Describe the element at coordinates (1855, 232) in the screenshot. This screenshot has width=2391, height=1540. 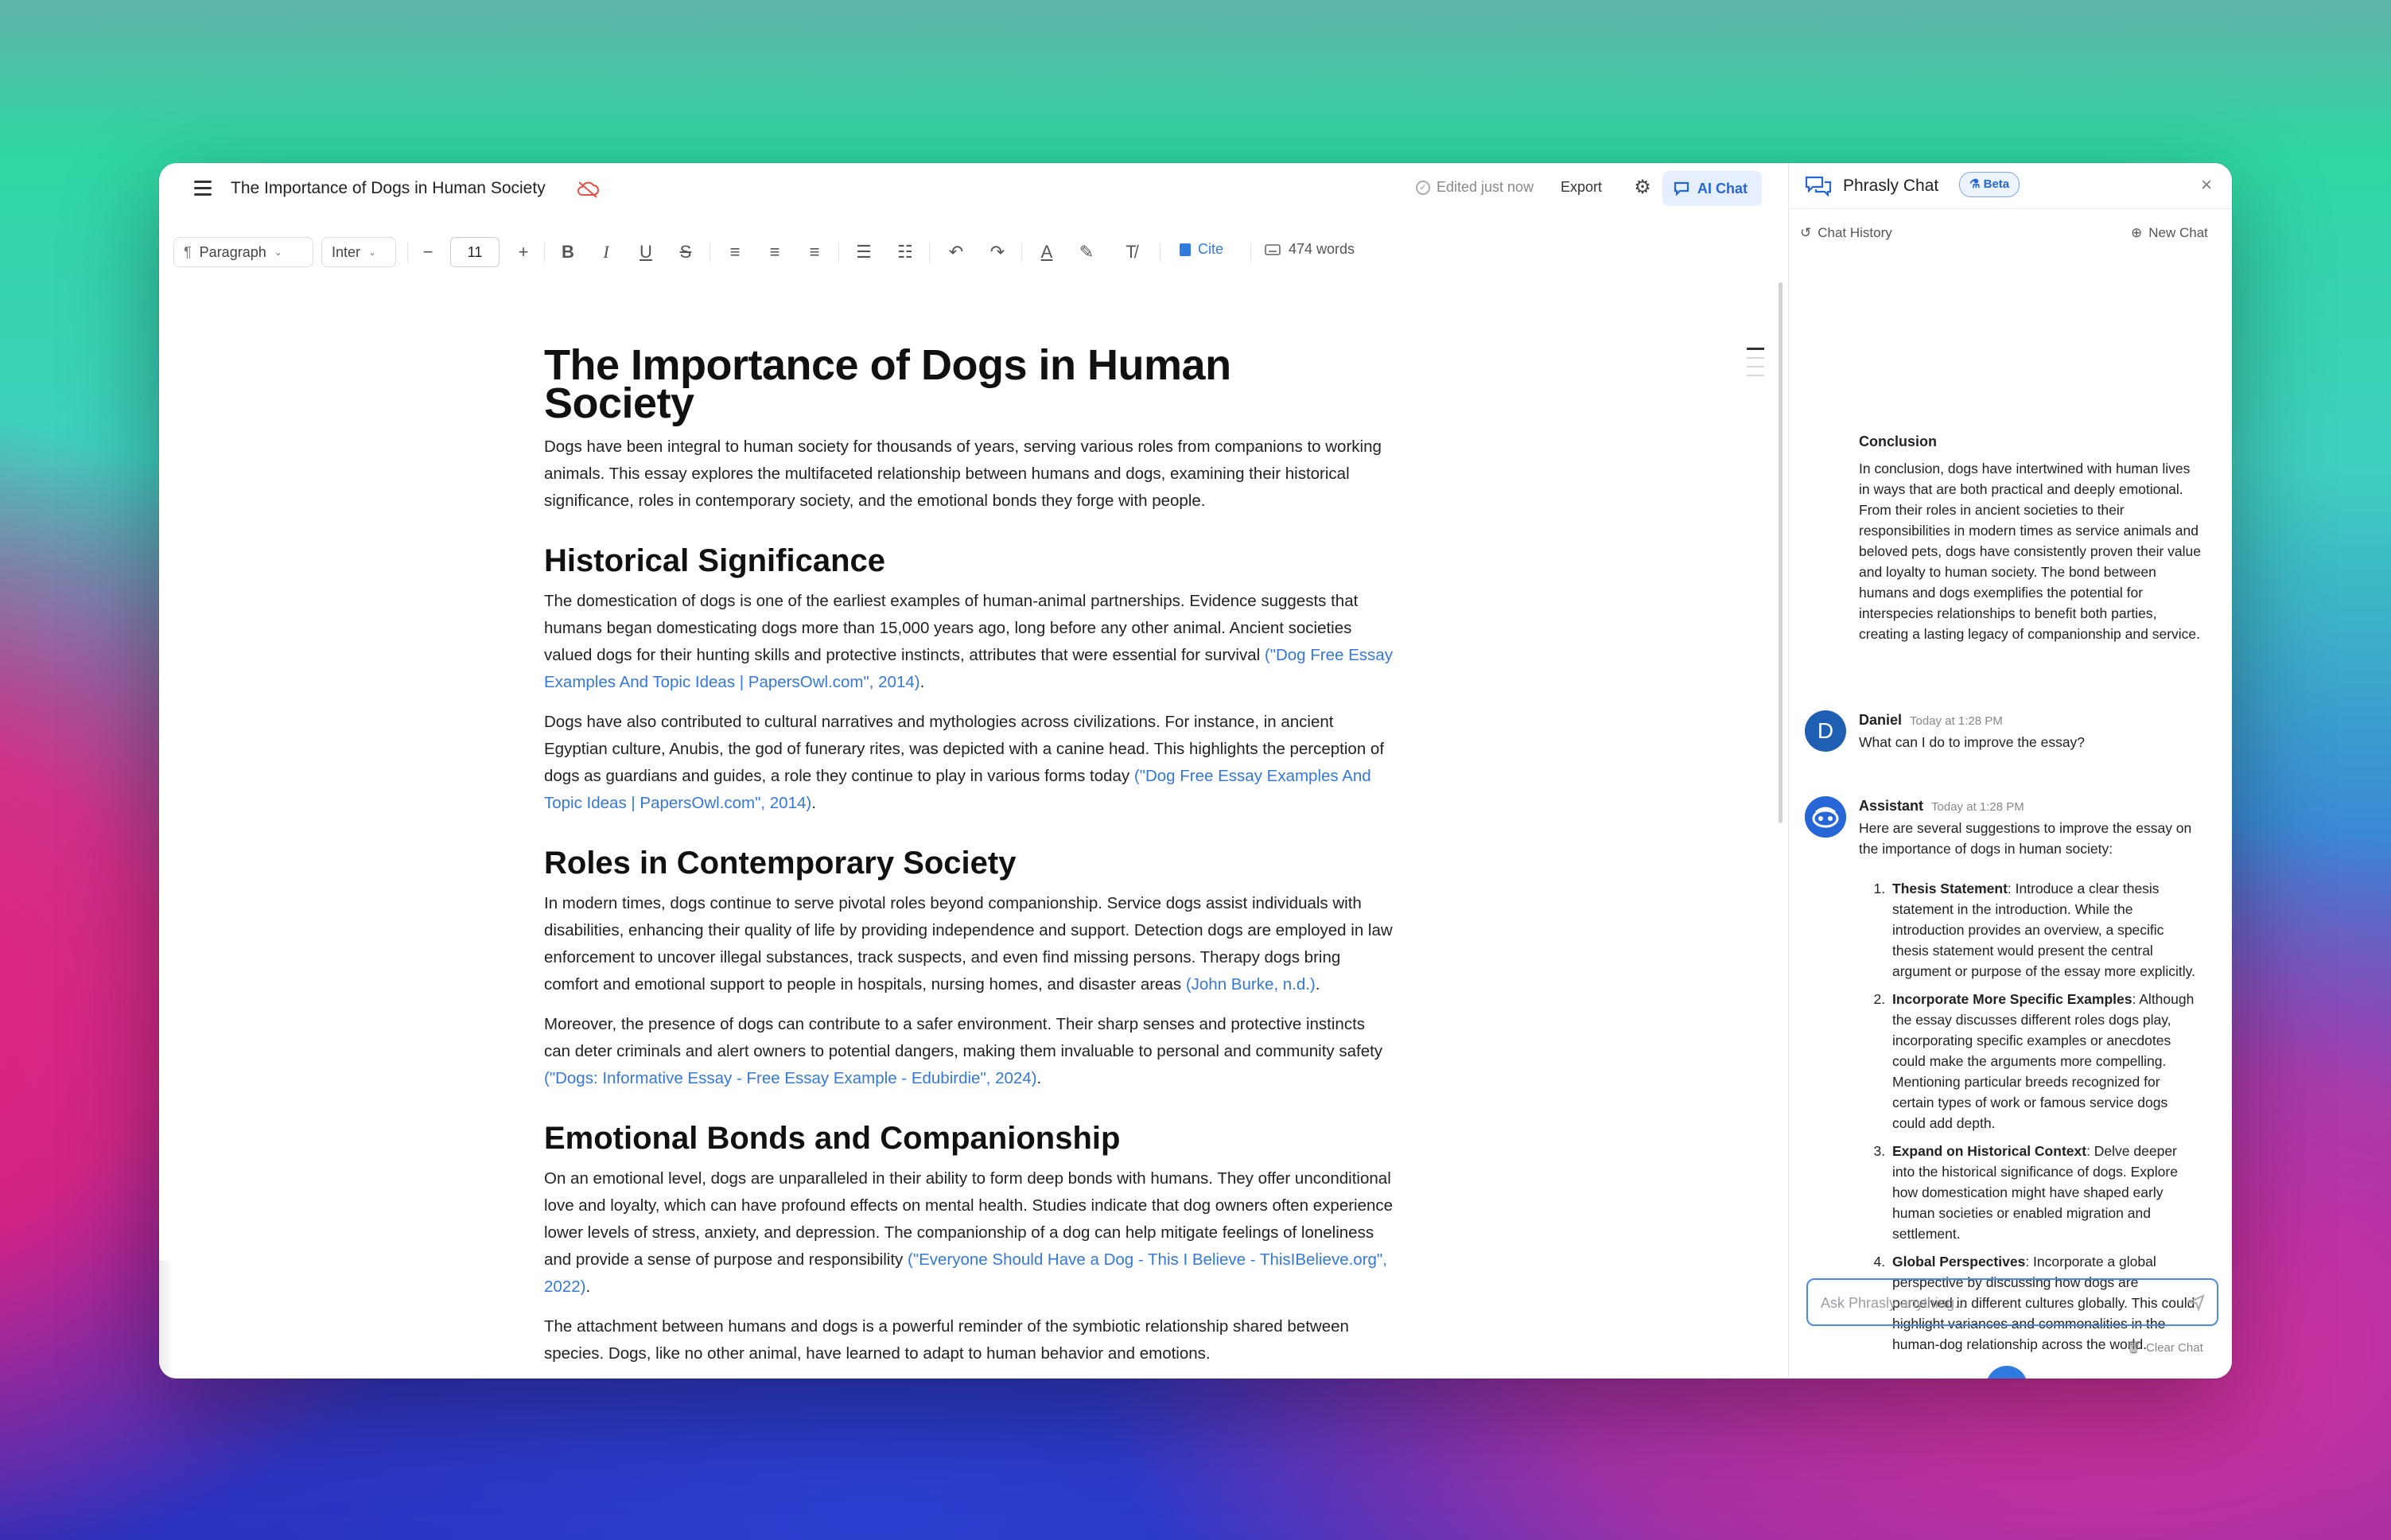
I see `chat-history-label: Chat History` at that location.